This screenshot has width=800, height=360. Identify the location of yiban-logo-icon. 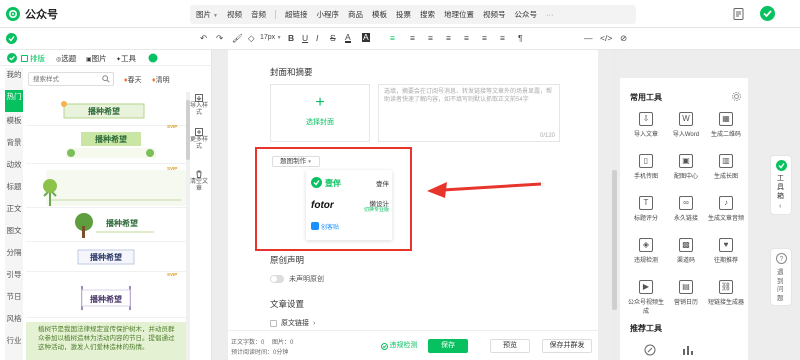
(11, 38).